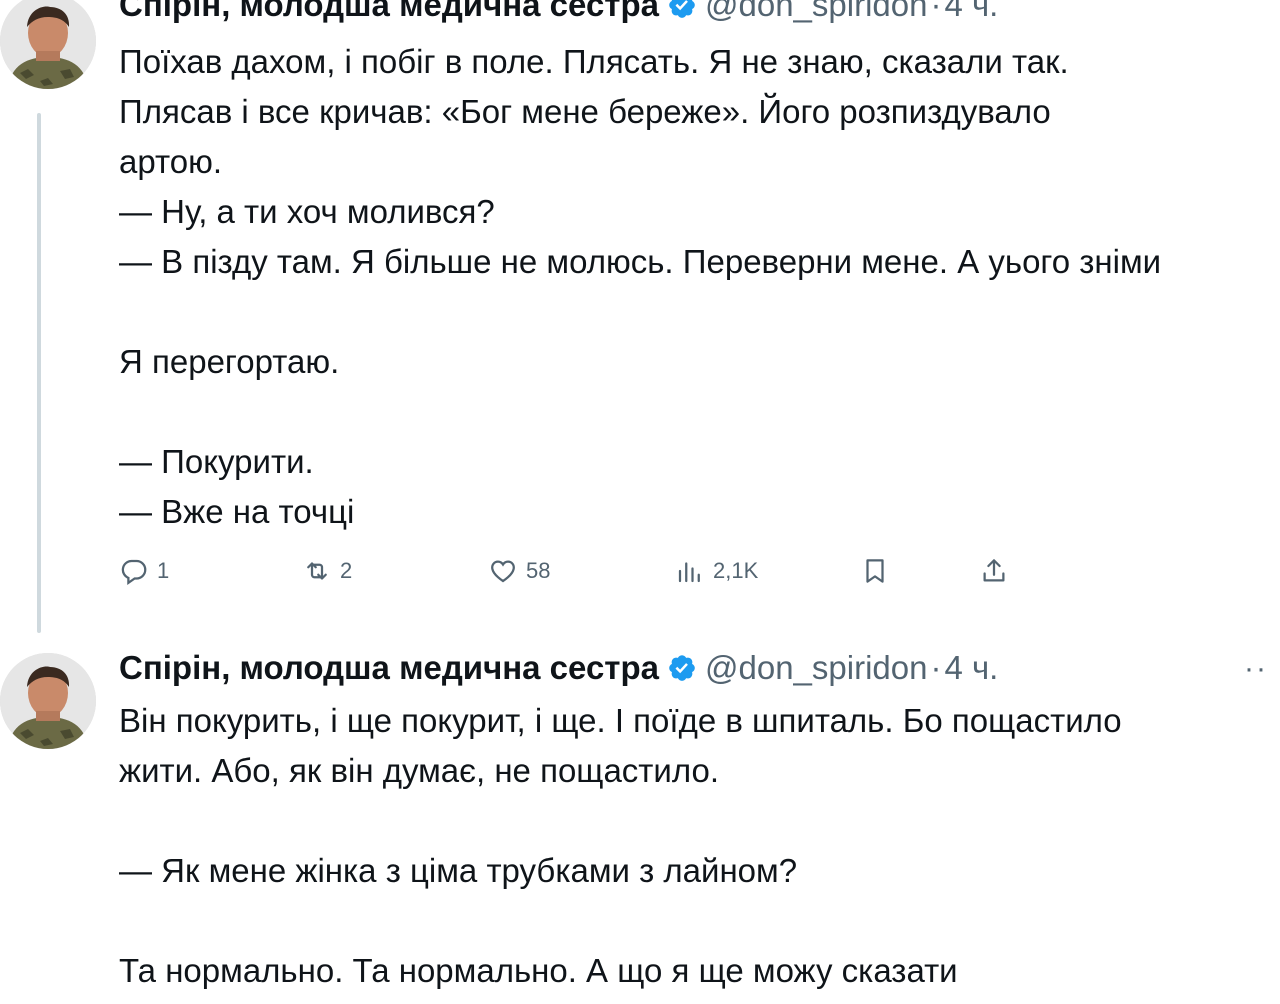 This screenshot has height=1004, width=1280. I want to click on like-icon, so click(503, 571).